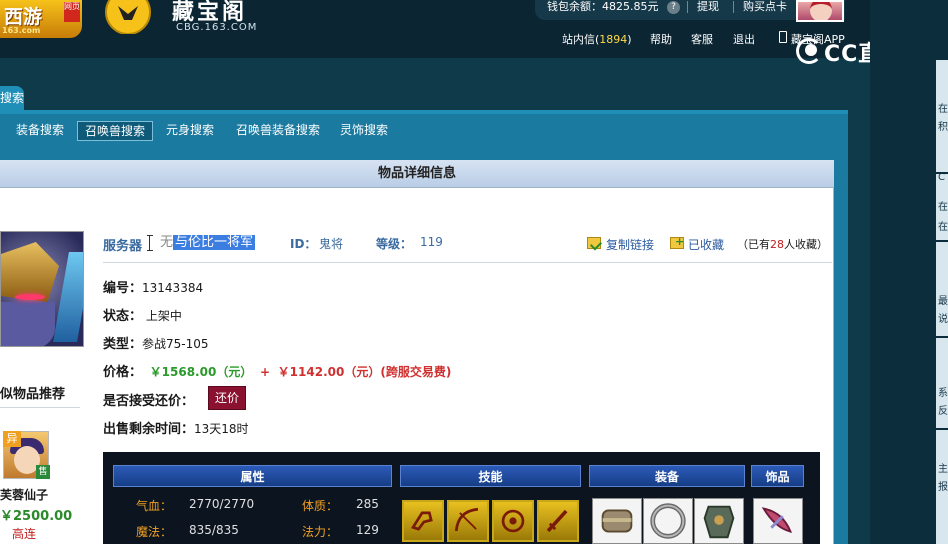 The image size is (948, 544). What do you see at coordinates (41, 19) in the screenshot?
I see `game-logo: 西游 网页 163.com` at bounding box center [41, 19].